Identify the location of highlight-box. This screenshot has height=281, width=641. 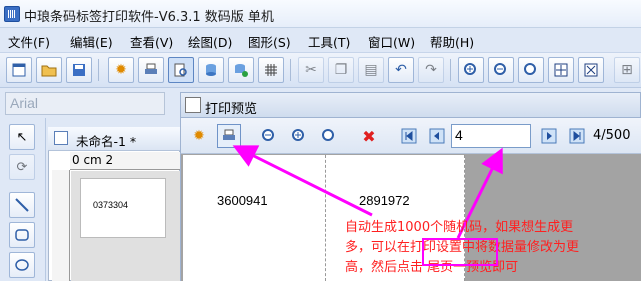
(460, 252).